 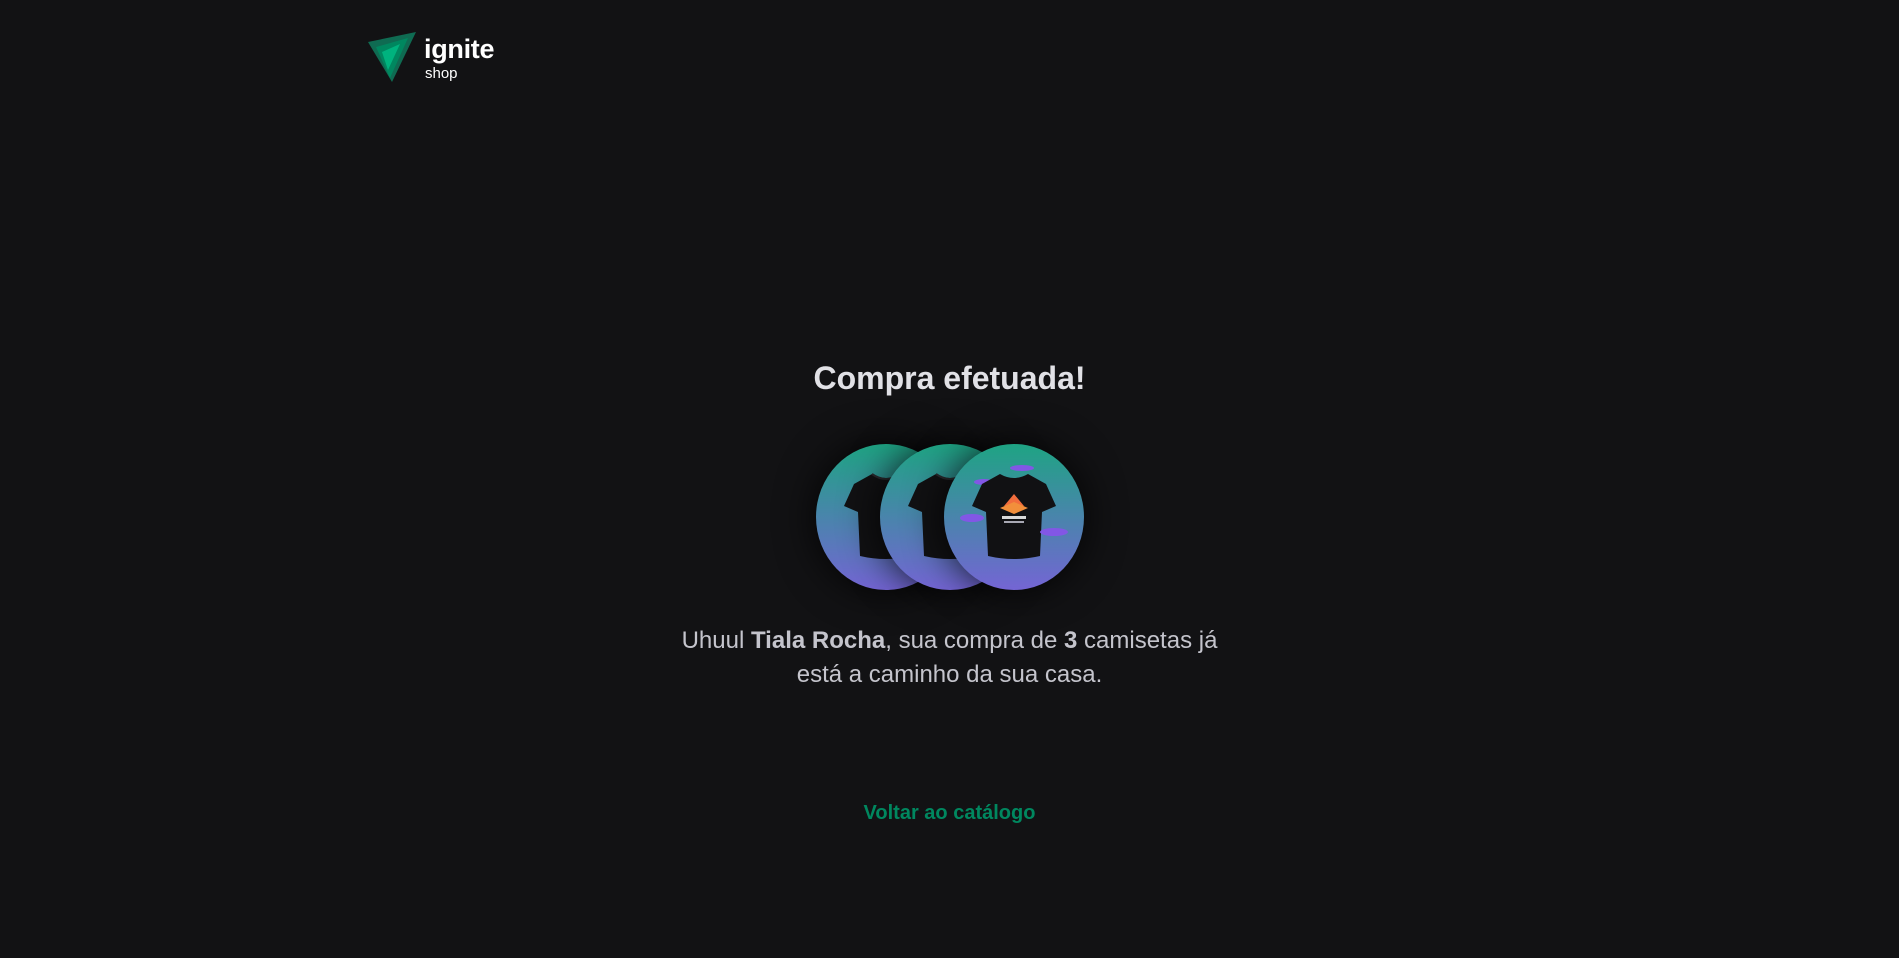 I want to click on ignite-logo-icon, so click(x=392, y=58).